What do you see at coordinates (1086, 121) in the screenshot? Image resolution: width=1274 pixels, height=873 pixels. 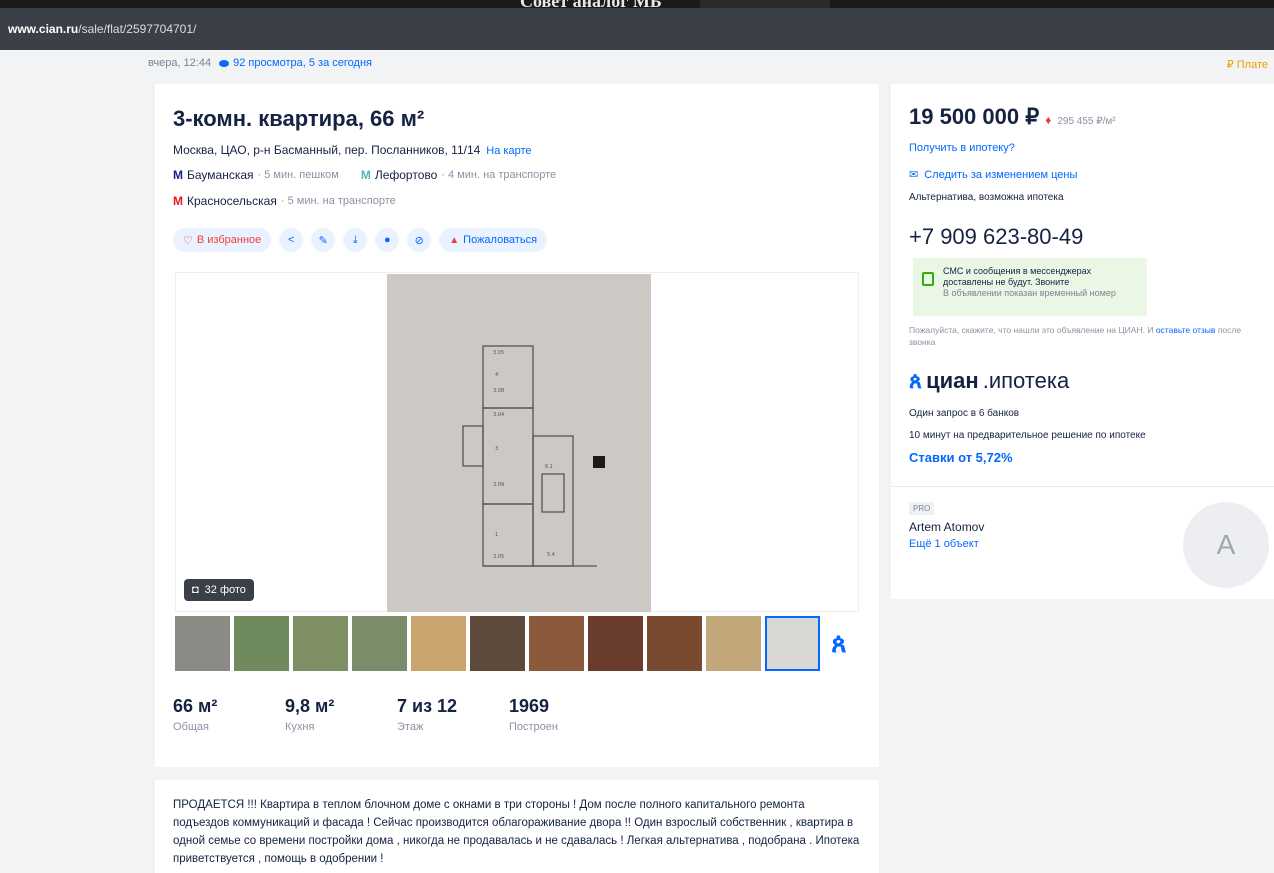 I see `price-per-sqm: 295 455 ₽/м²` at bounding box center [1086, 121].